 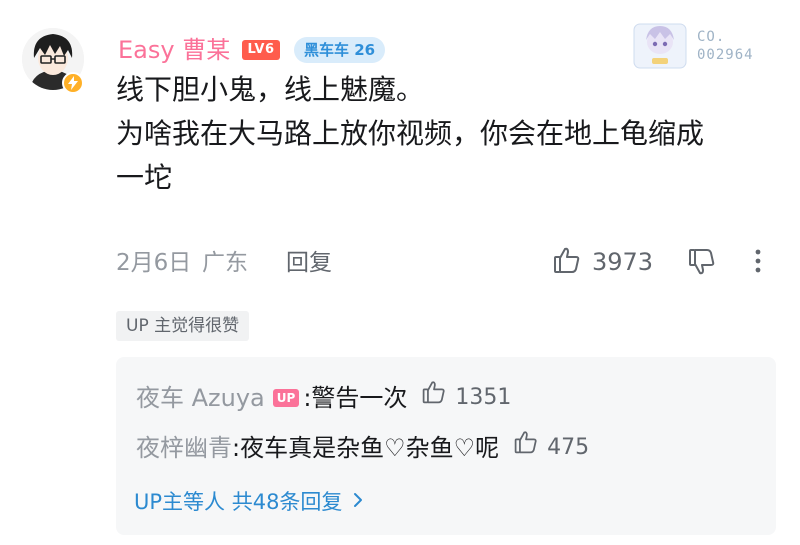 I want to click on reply-button: 回复, so click(x=309, y=263).